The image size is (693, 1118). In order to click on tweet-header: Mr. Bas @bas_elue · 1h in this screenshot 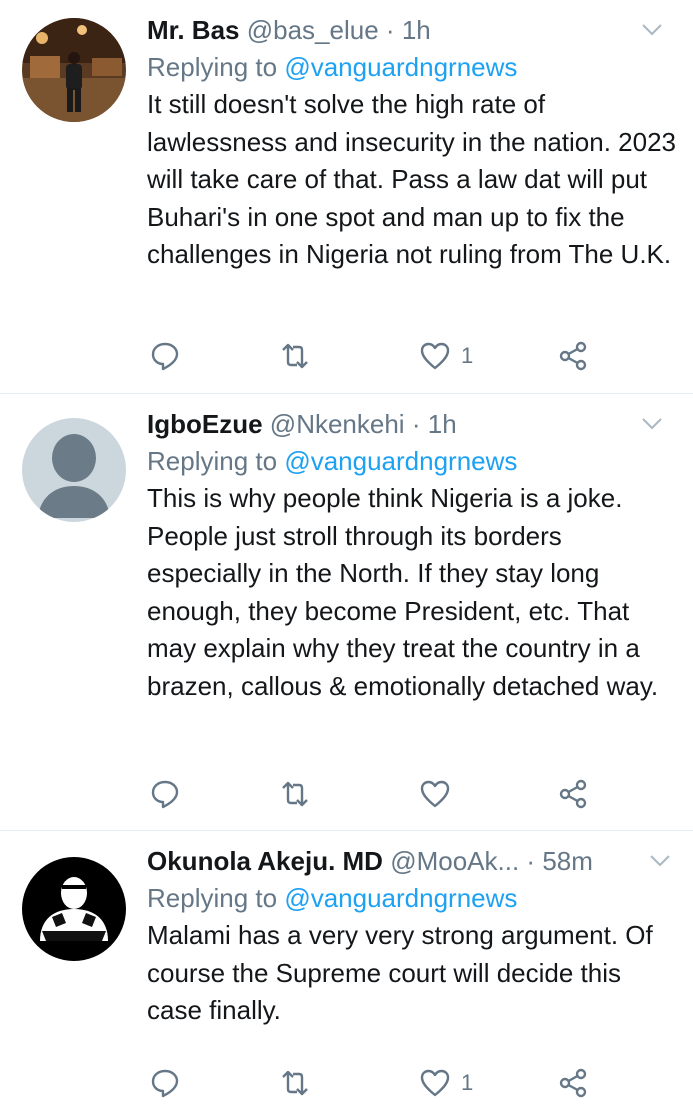, I will do `click(412, 29)`.